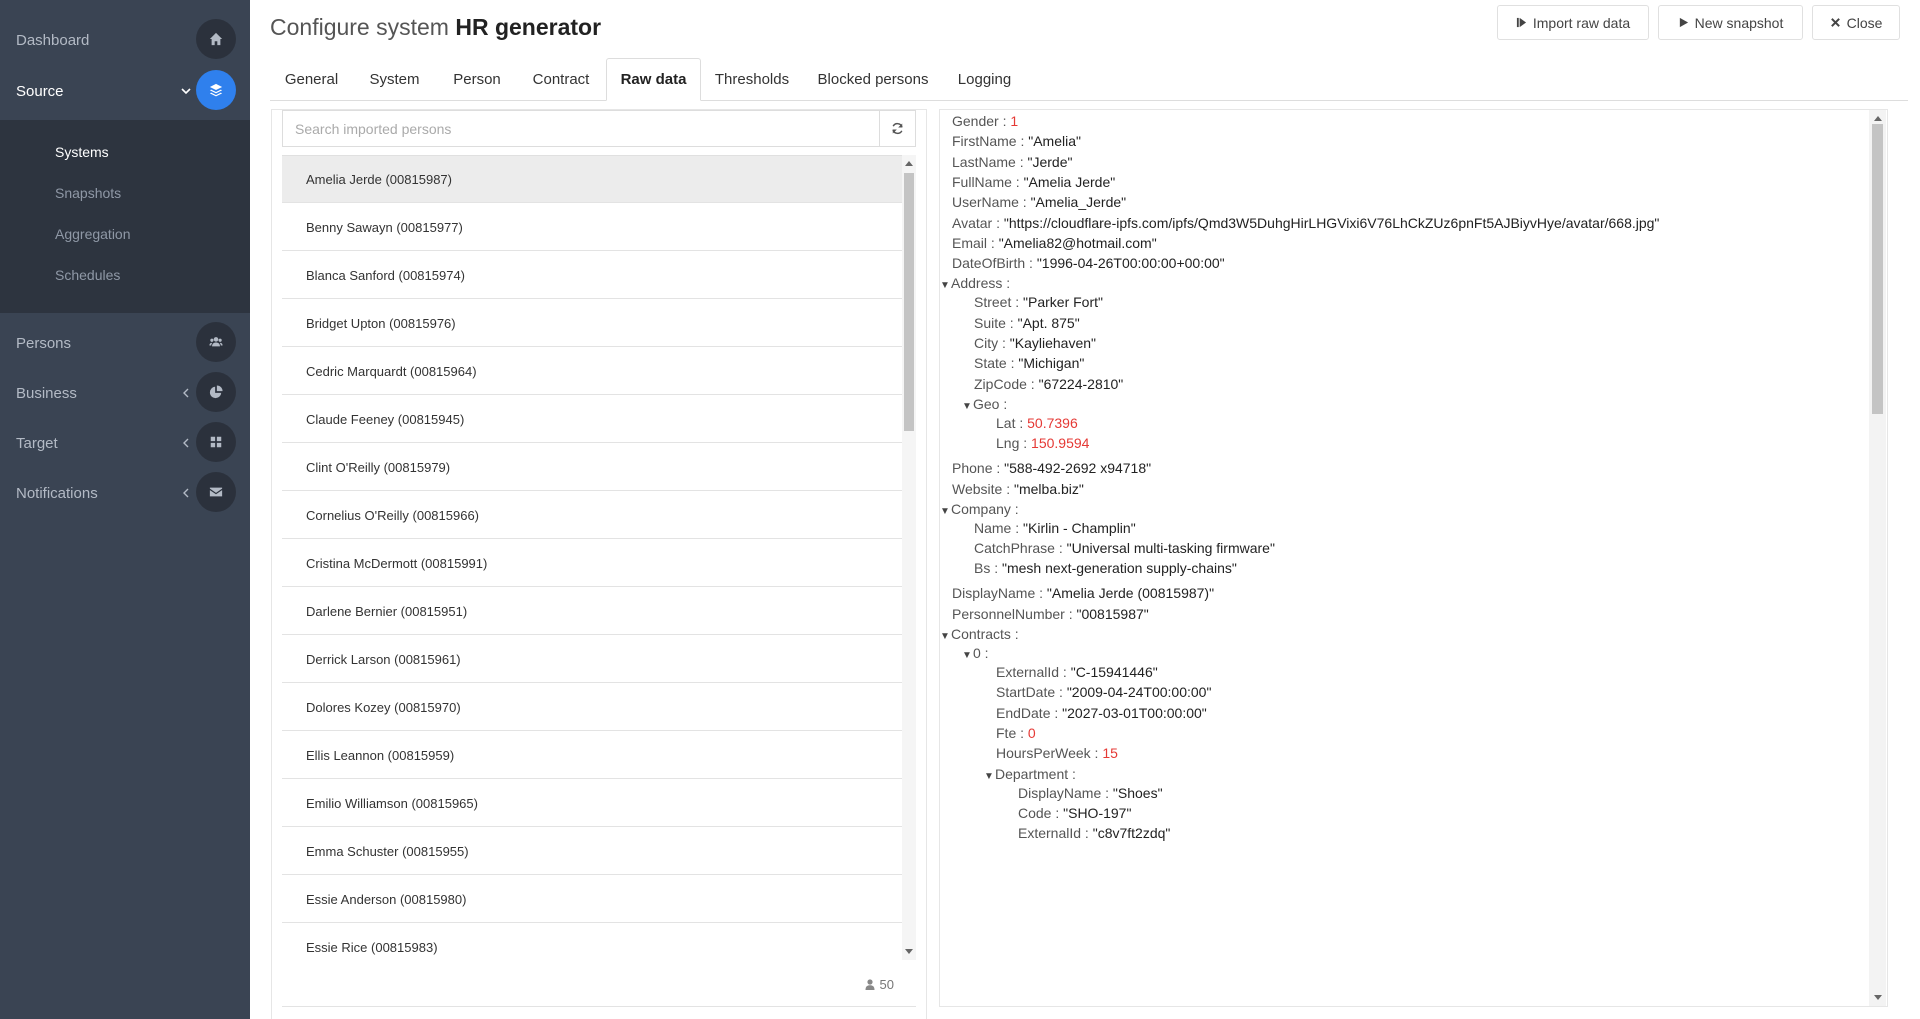 This screenshot has height=1019, width=1920. What do you see at coordinates (592, 755) in the screenshot?
I see `person-row: Ellis Leannon (00815959)` at bounding box center [592, 755].